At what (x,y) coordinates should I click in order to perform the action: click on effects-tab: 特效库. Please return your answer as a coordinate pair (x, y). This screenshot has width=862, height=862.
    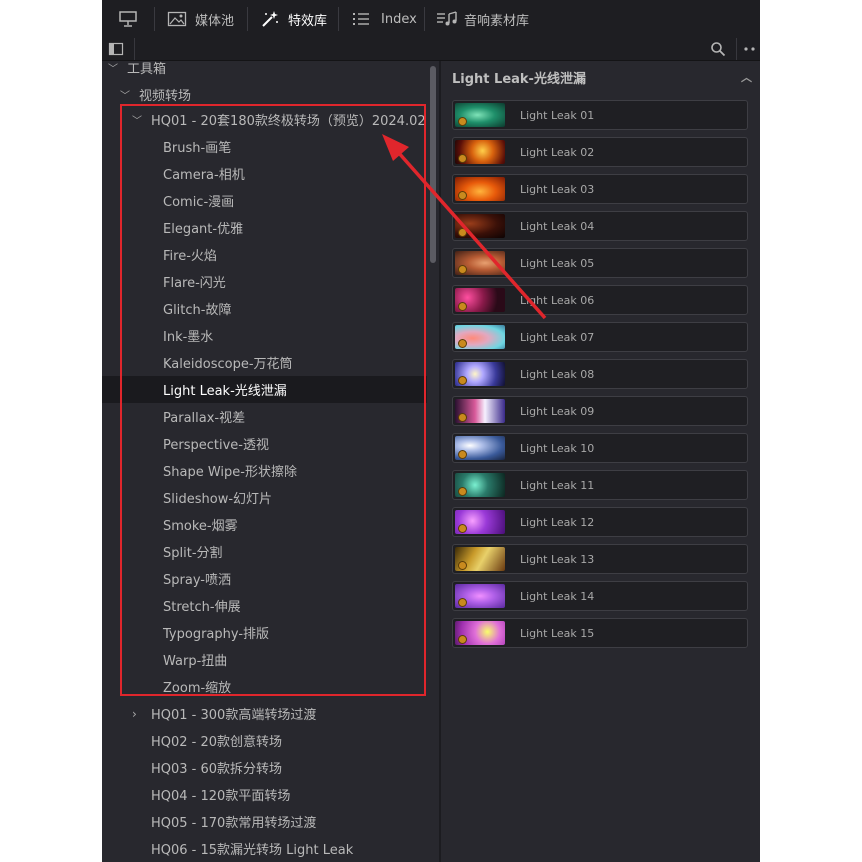
    Looking at the image, I should click on (293, 19).